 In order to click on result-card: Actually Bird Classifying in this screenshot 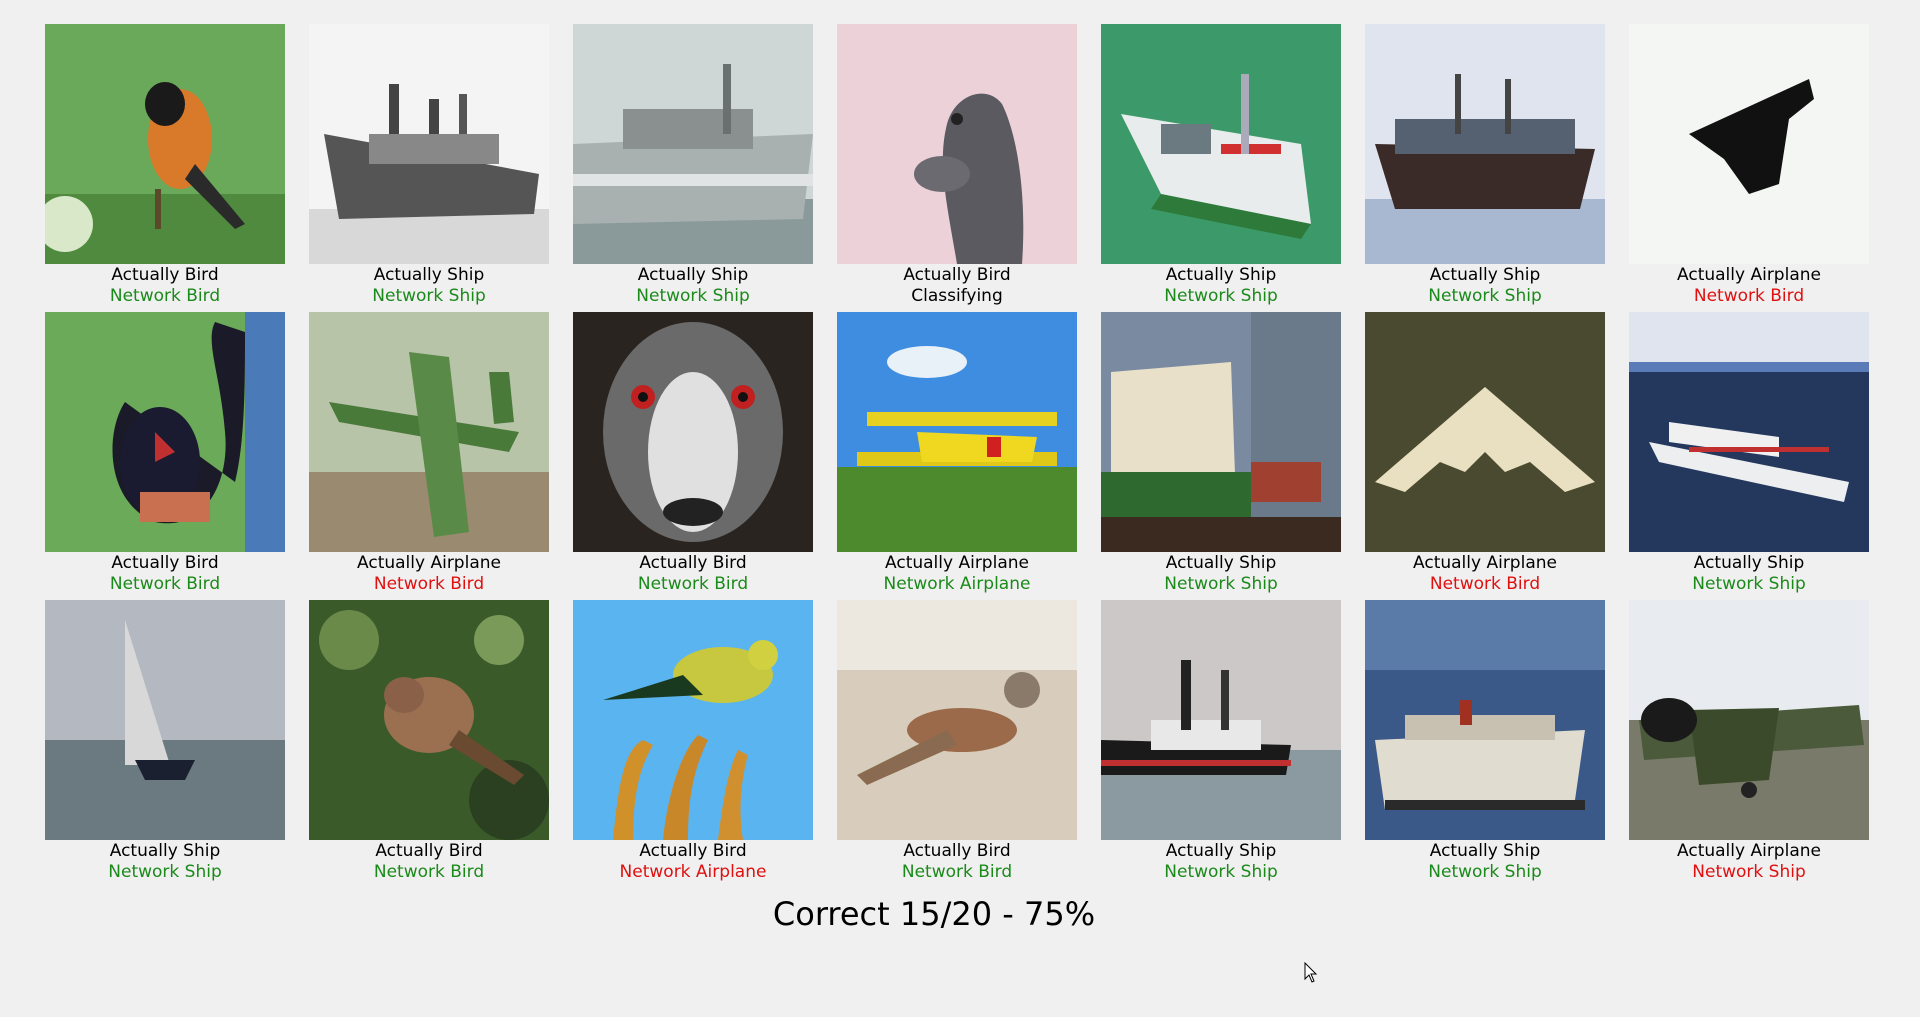, I will do `click(957, 168)`.